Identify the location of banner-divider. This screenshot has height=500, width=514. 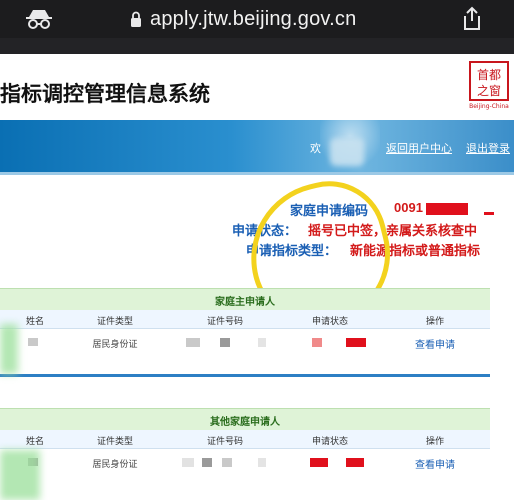
(257, 173).